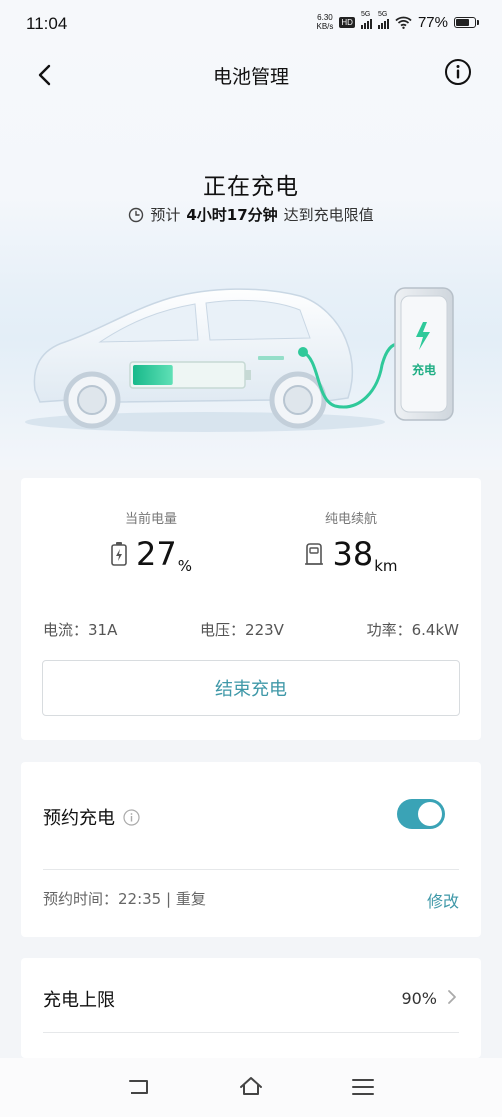 The image size is (502, 1117). What do you see at coordinates (136, 214) in the screenshot?
I see `clock-icon` at bounding box center [136, 214].